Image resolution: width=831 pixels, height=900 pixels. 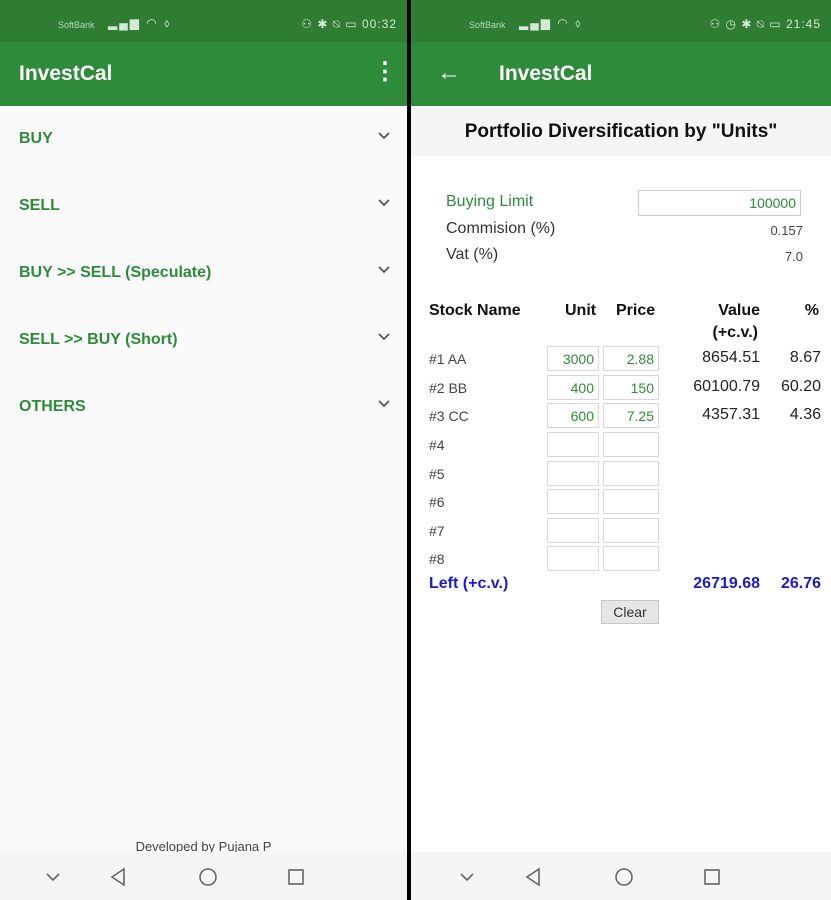 I want to click on commission-row: Commision (%) 0.157, so click(x=621, y=232).